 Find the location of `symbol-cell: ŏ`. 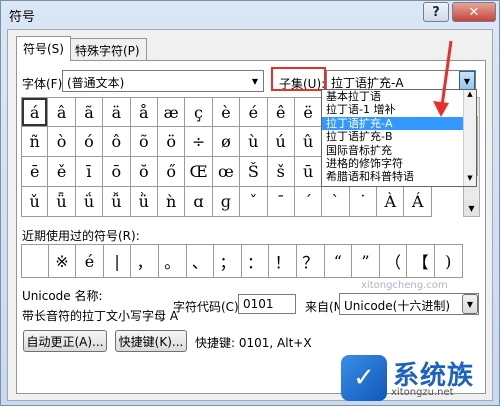

symbol-cell: ŏ is located at coordinates (144, 172).